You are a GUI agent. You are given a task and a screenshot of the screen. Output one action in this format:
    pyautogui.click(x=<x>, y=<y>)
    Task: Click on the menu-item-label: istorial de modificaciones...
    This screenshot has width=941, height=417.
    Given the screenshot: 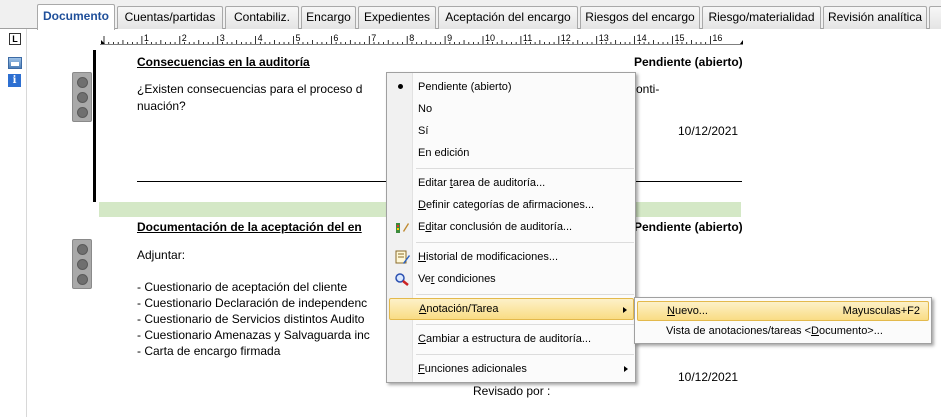 What is the action you would take?
    pyautogui.click(x=492, y=257)
    